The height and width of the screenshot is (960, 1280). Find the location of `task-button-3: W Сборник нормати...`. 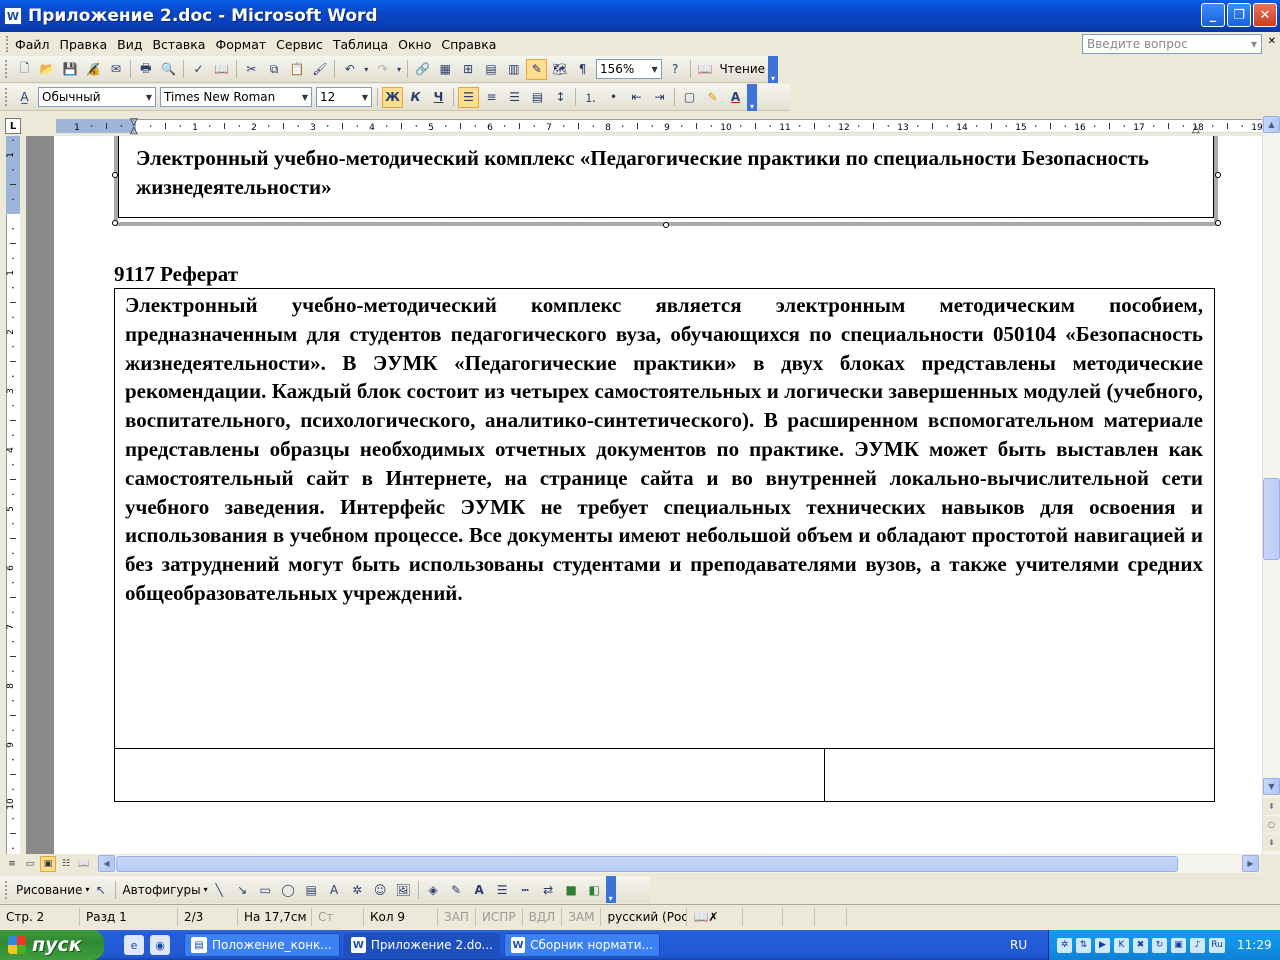

task-button-3: W Сборник нормати... is located at coordinates (582, 945).